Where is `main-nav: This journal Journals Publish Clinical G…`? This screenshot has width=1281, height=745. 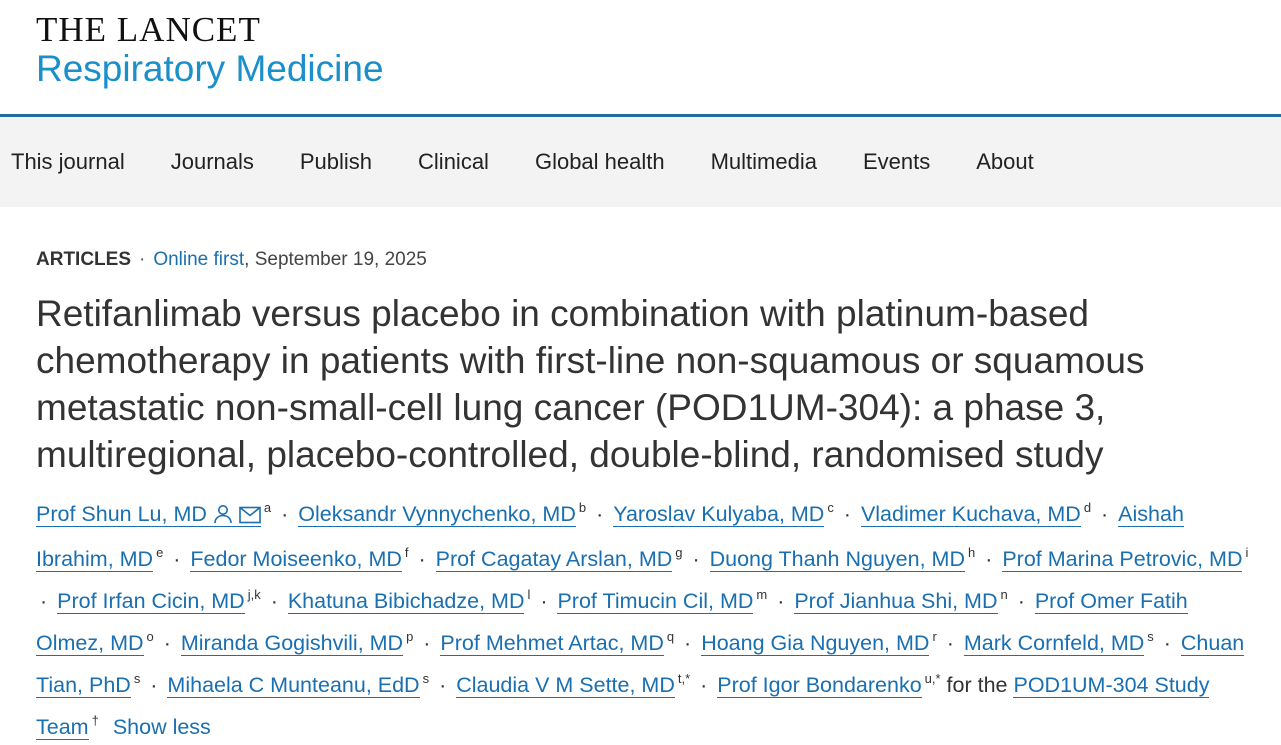
main-nav: This journal Journals Publish Clinical G… is located at coordinates (640, 162).